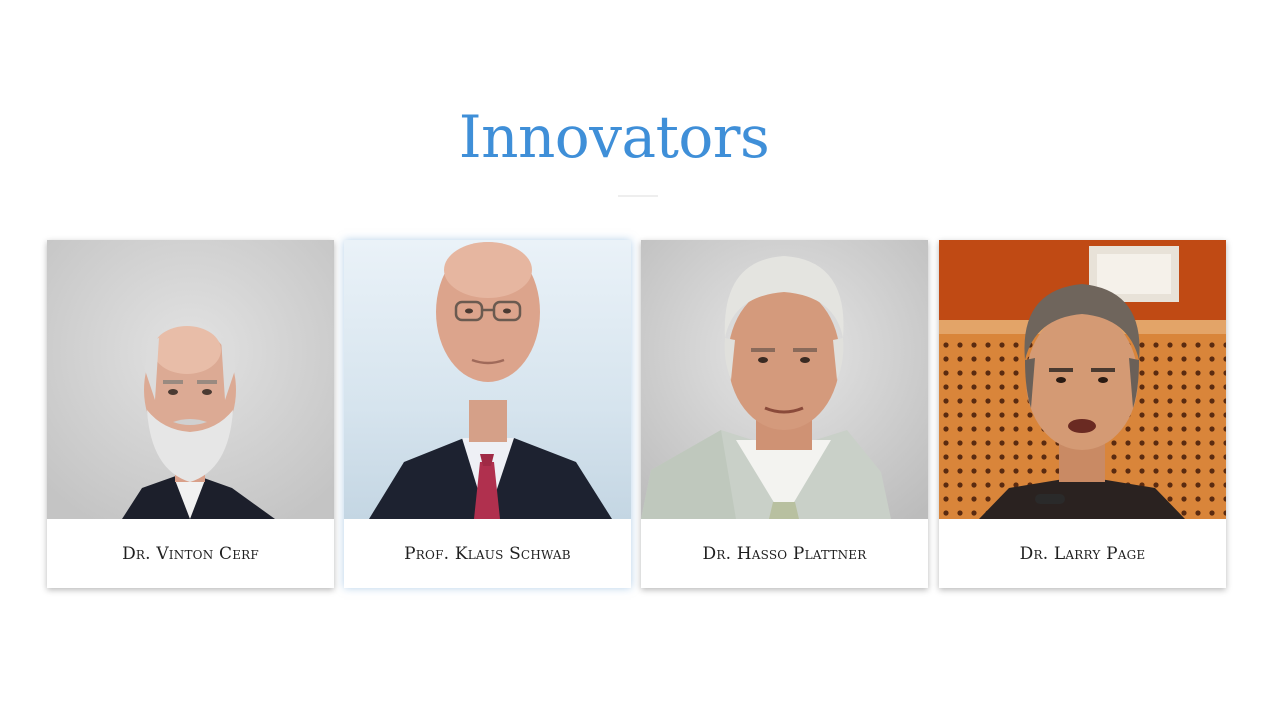  I want to click on innovator-card-larry-page: Dr. Larry Page, so click(1082, 414).